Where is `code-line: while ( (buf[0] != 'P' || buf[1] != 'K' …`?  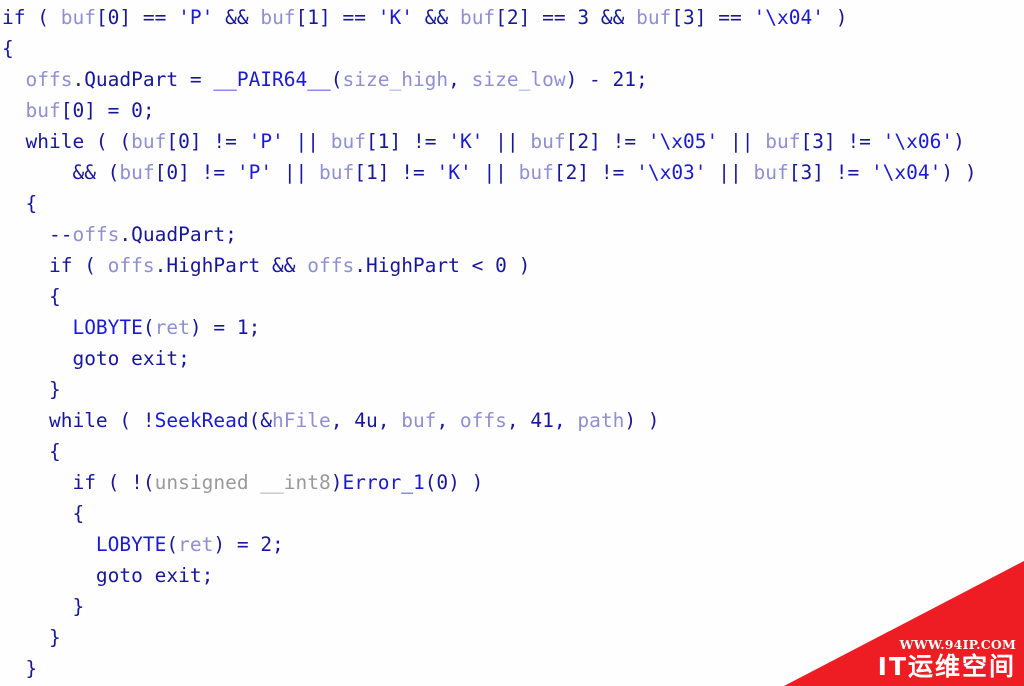
code-line: while ( (buf[0] != 'P' || buf[1] != 'K' … is located at coordinates (513, 141).